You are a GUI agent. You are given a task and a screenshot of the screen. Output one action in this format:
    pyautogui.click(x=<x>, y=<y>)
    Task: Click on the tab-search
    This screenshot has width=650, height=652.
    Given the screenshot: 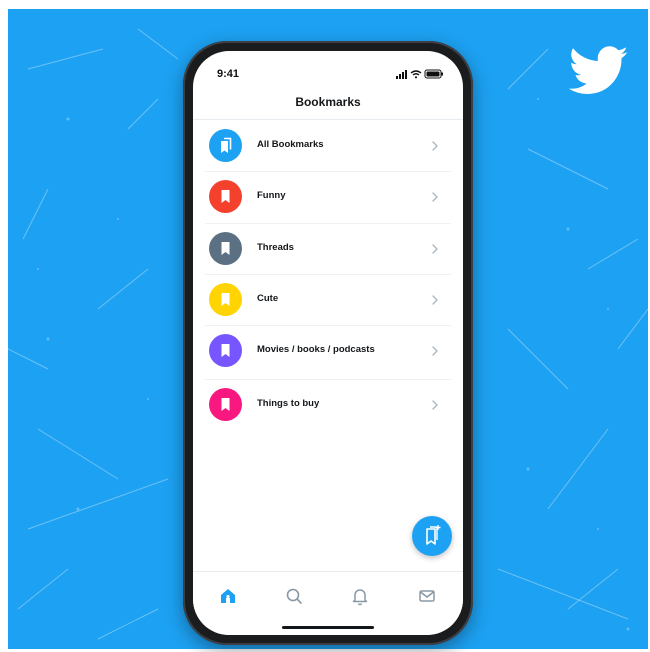 What is the action you would take?
    pyautogui.click(x=294, y=596)
    